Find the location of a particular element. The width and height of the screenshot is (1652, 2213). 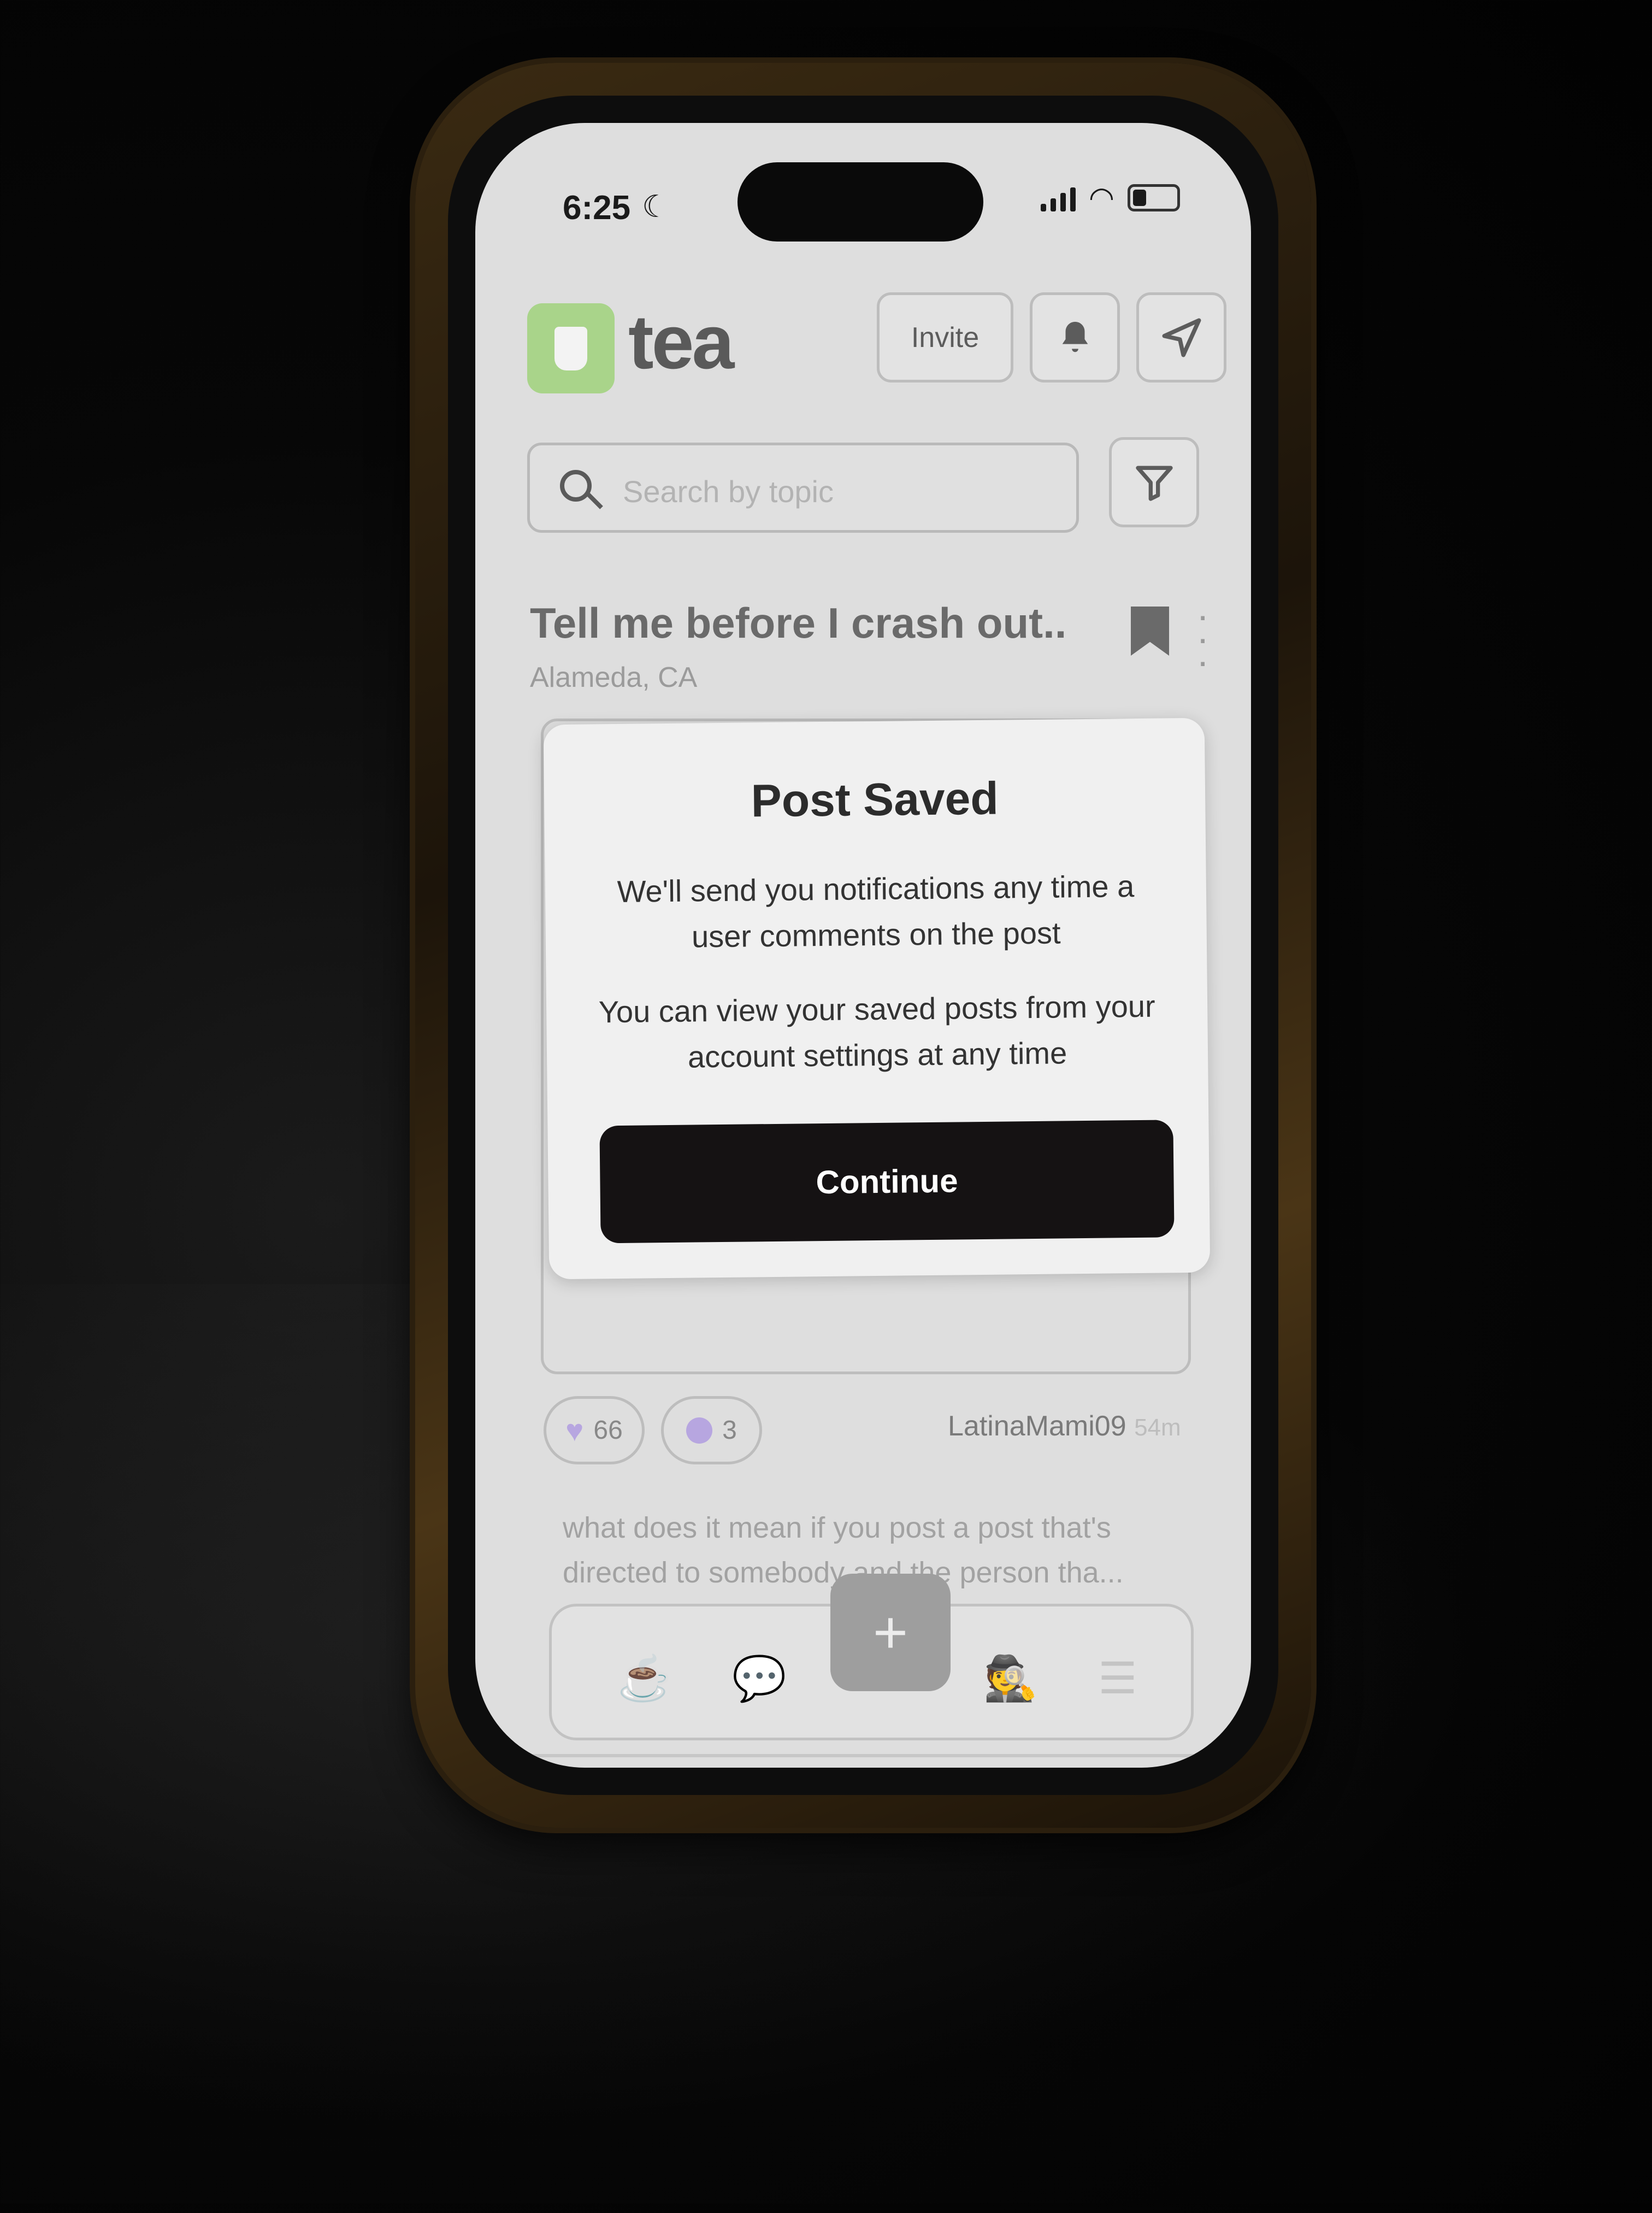

notifications-button is located at coordinates (1075, 337).